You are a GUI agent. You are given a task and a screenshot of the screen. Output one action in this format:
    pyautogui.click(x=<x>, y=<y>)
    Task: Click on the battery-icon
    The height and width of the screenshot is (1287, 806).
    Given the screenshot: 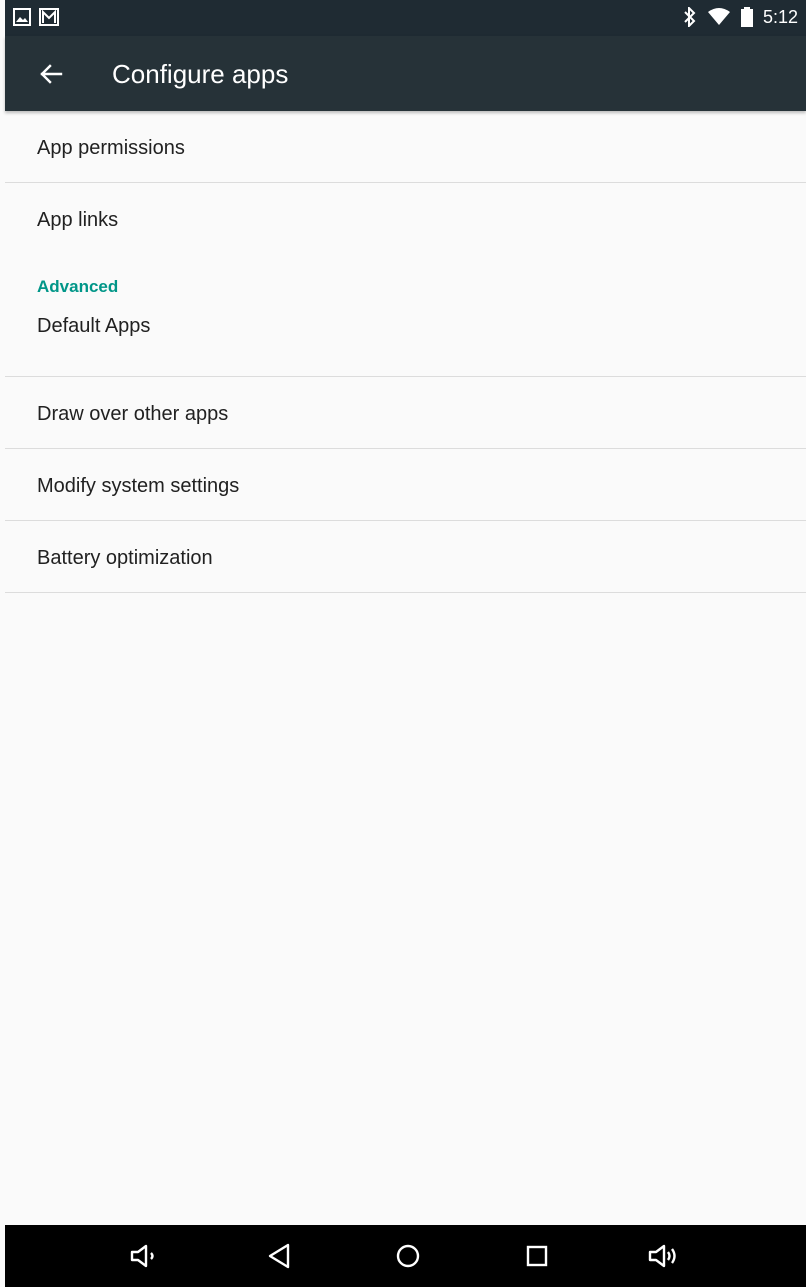 What is the action you would take?
    pyautogui.click(x=746, y=17)
    